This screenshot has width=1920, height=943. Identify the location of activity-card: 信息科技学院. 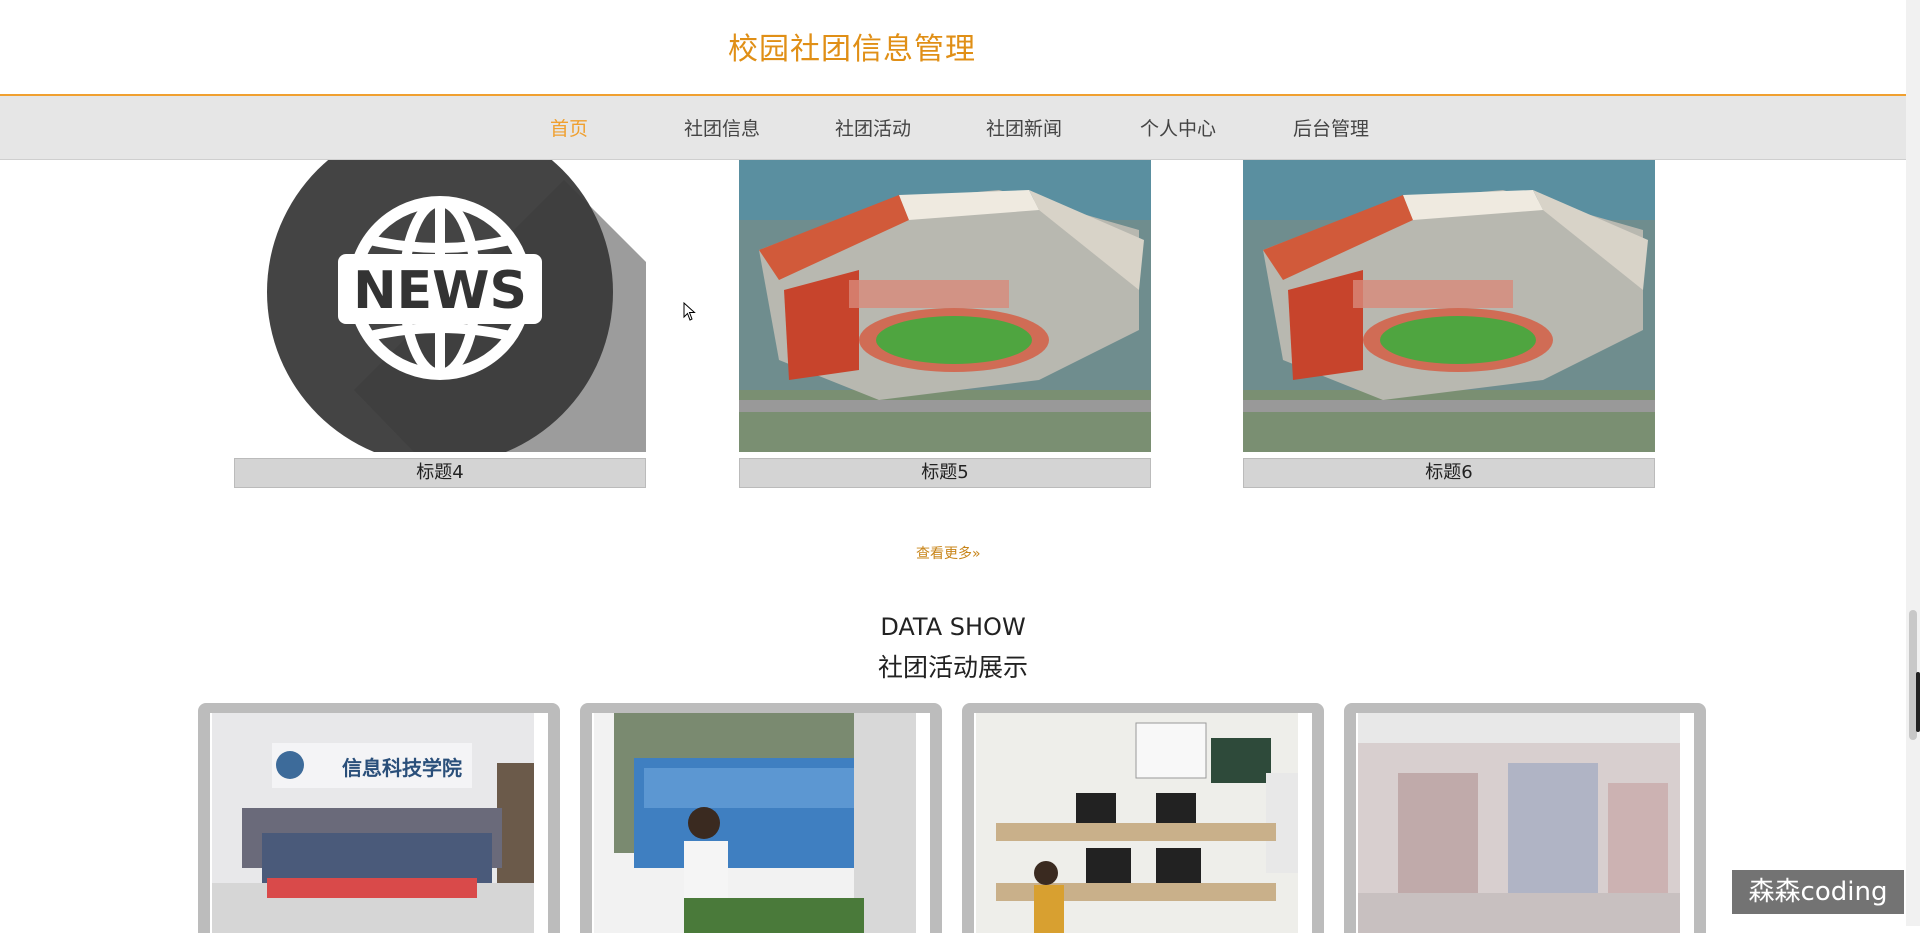
(379, 823).